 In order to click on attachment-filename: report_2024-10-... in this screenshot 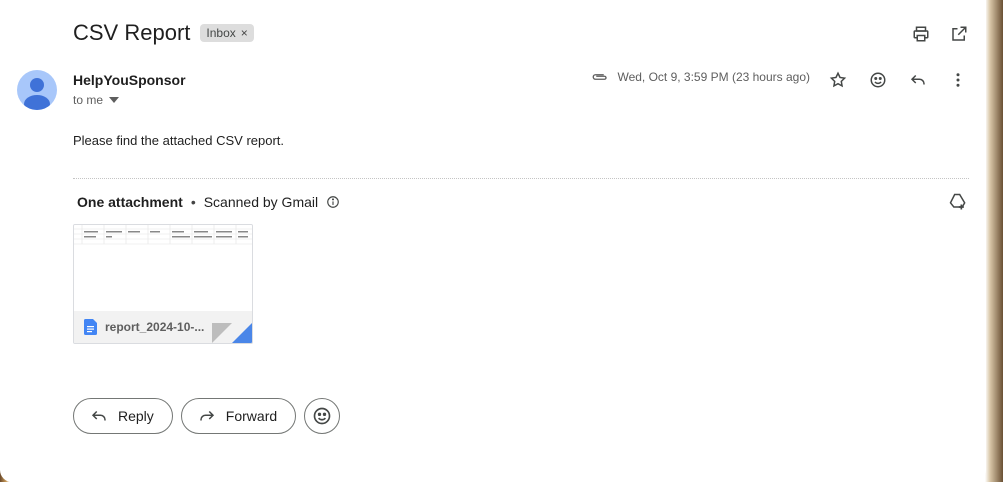, I will do `click(155, 327)`.